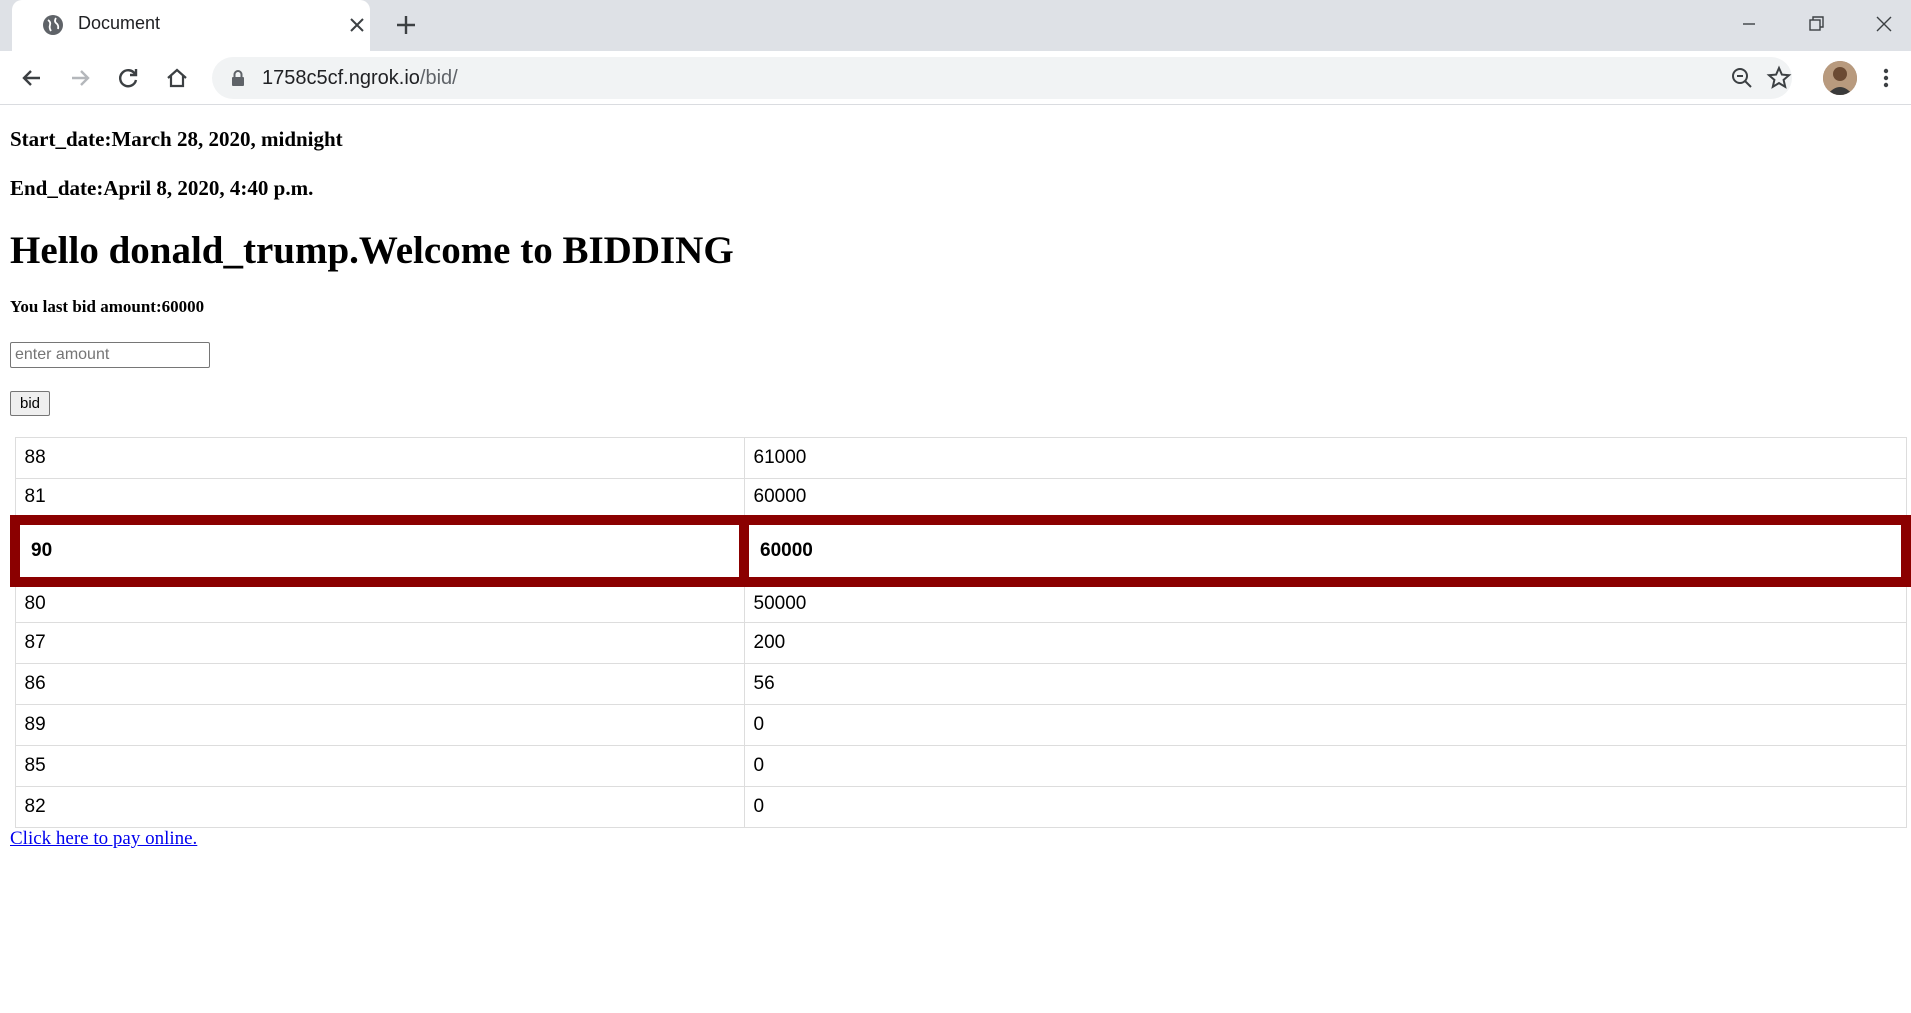  What do you see at coordinates (103, 839) in the screenshot?
I see `pay-online-link: Click here to pay online.` at bounding box center [103, 839].